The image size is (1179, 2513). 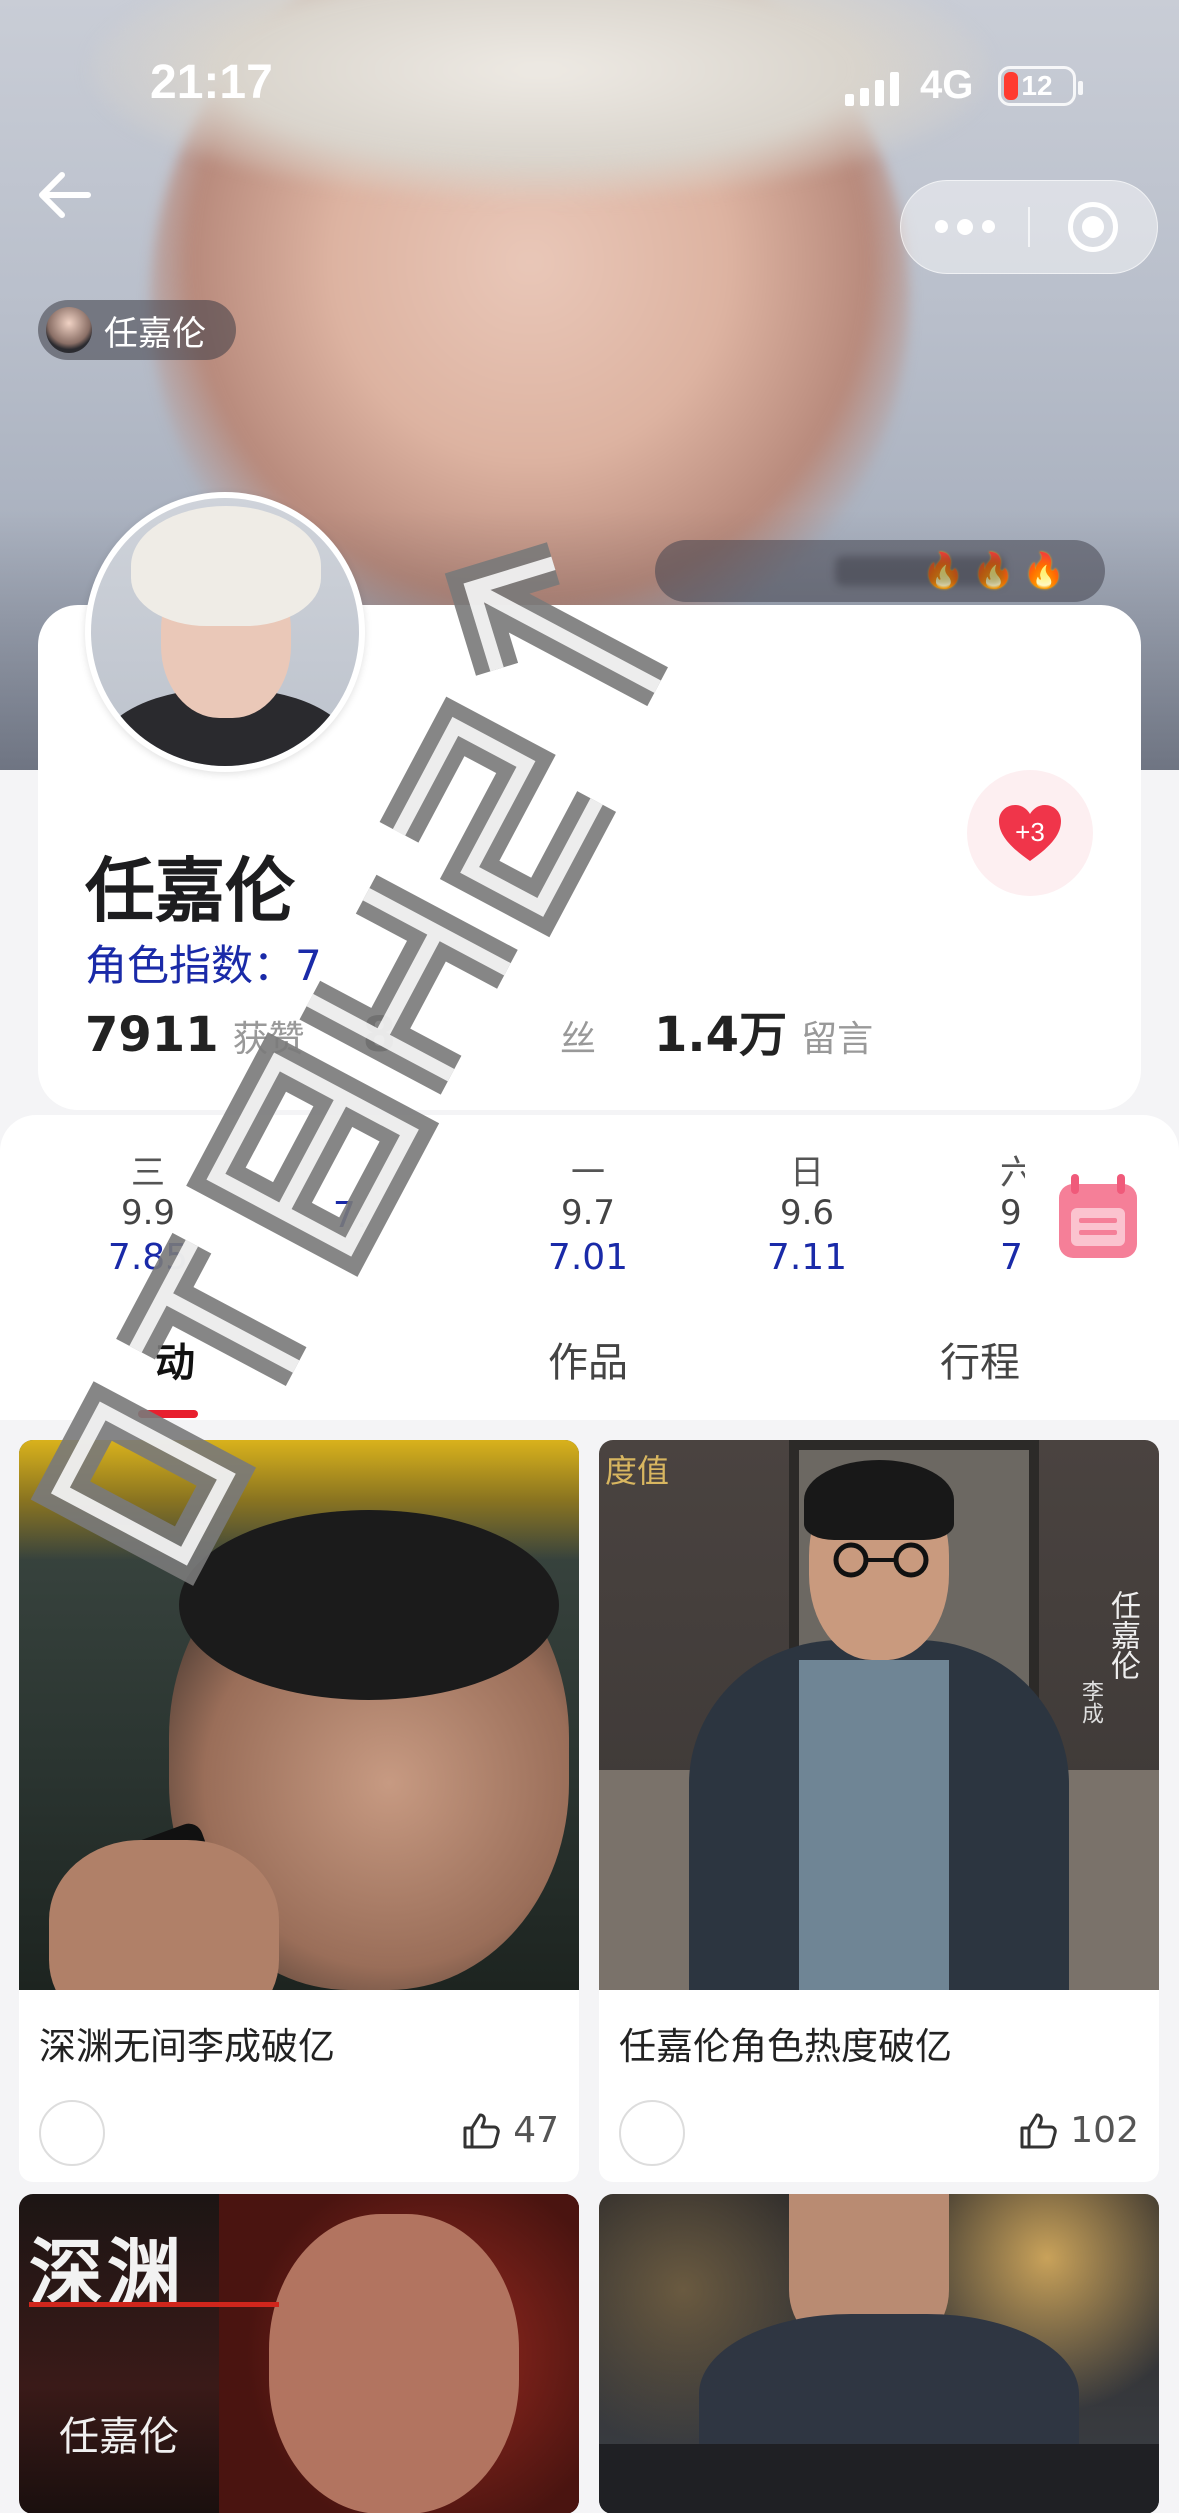 I want to click on feed-card: 深渊无间李成破亿 47, so click(x=299, y=1811).